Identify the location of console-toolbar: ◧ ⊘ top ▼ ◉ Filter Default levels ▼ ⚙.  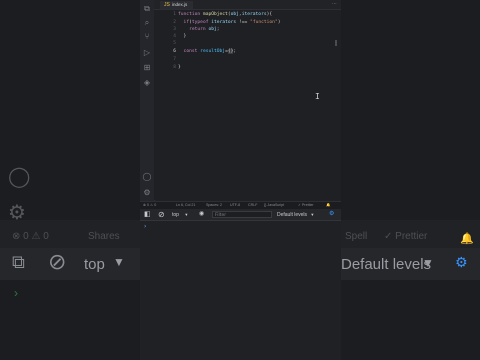
(240, 215).